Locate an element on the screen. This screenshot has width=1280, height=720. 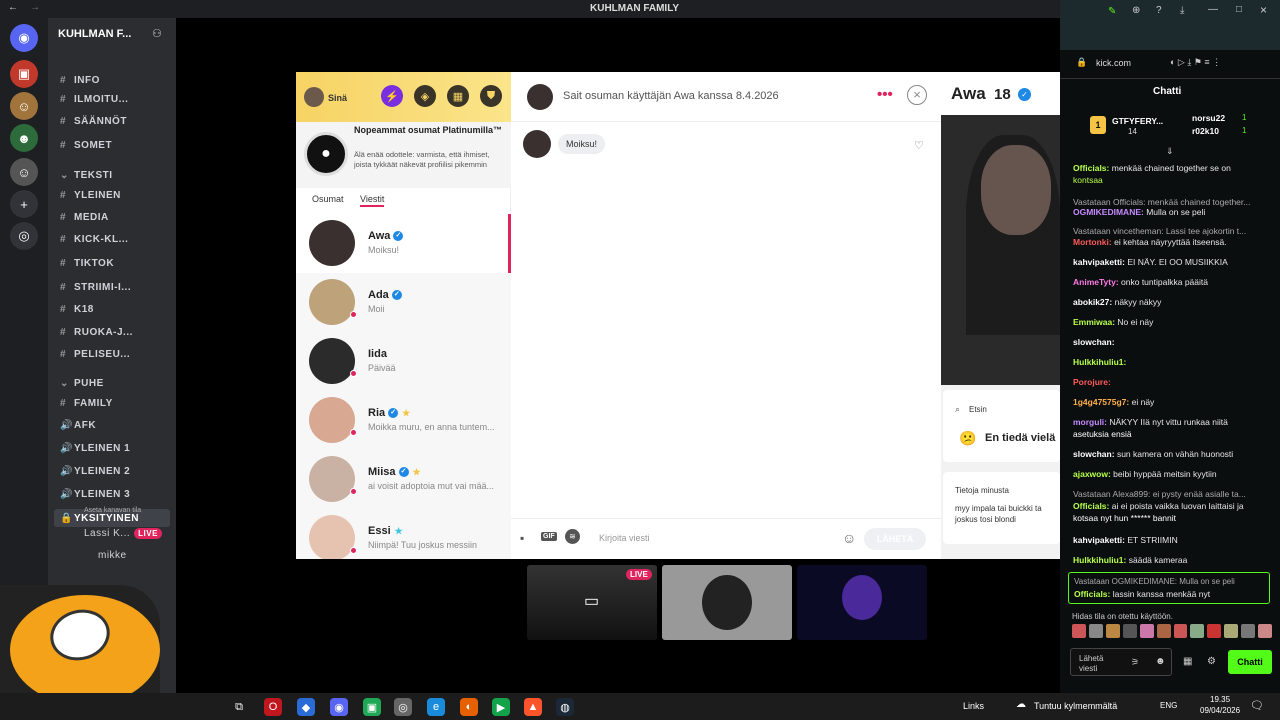
message-input: Kirjoita viesti is located at coordinates (624, 538).